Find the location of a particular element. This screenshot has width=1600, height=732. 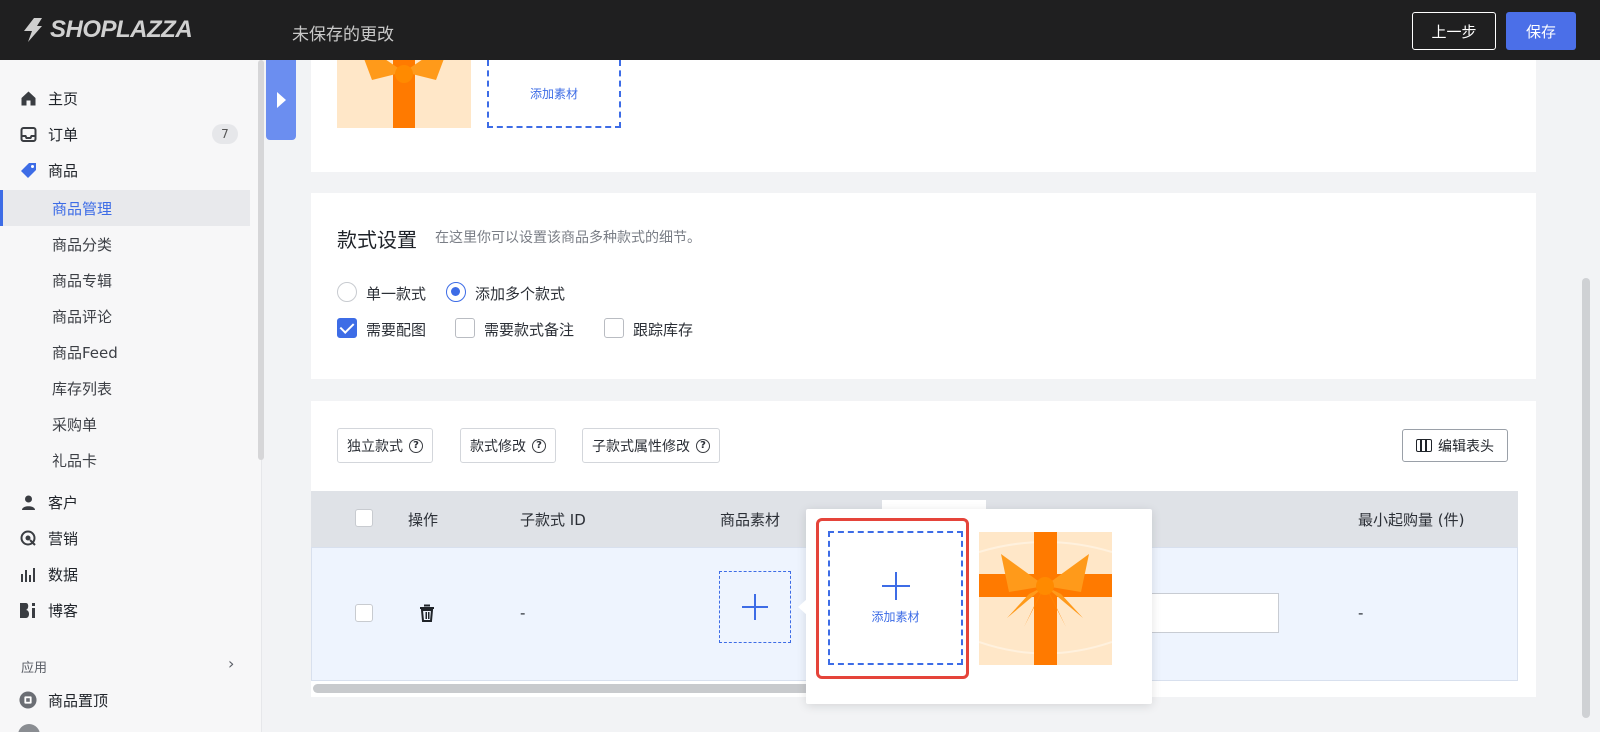

sidebar-item-inventory-list: 库存列表 is located at coordinates (125, 388).